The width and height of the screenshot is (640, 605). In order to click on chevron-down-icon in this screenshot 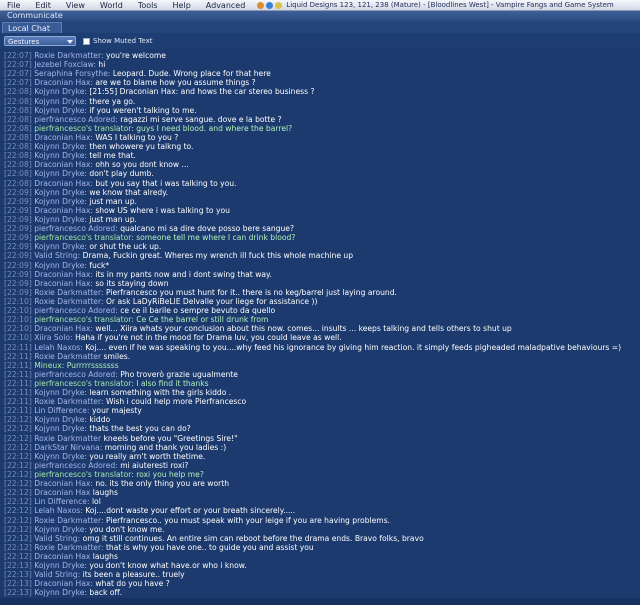, I will do `click(70, 42)`.